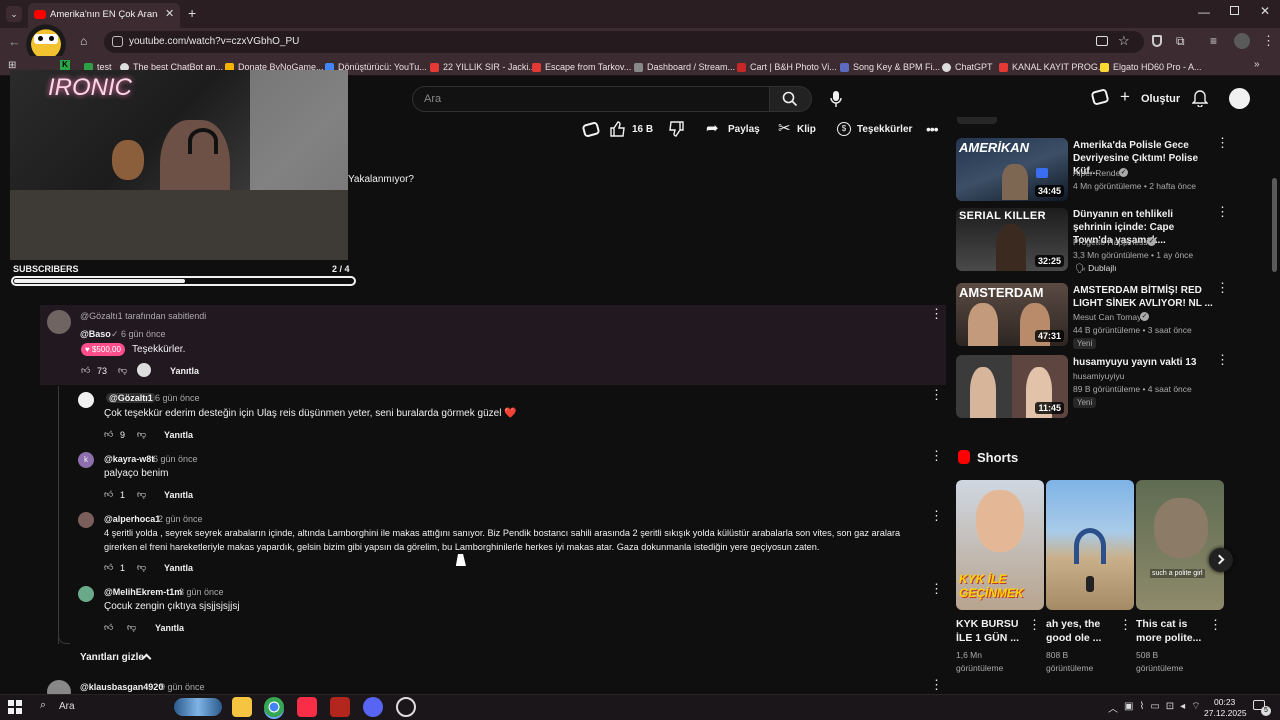 This screenshot has height=720, width=1280. I want to click on taskbar-search: ⌕ Ara, so click(129, 707).